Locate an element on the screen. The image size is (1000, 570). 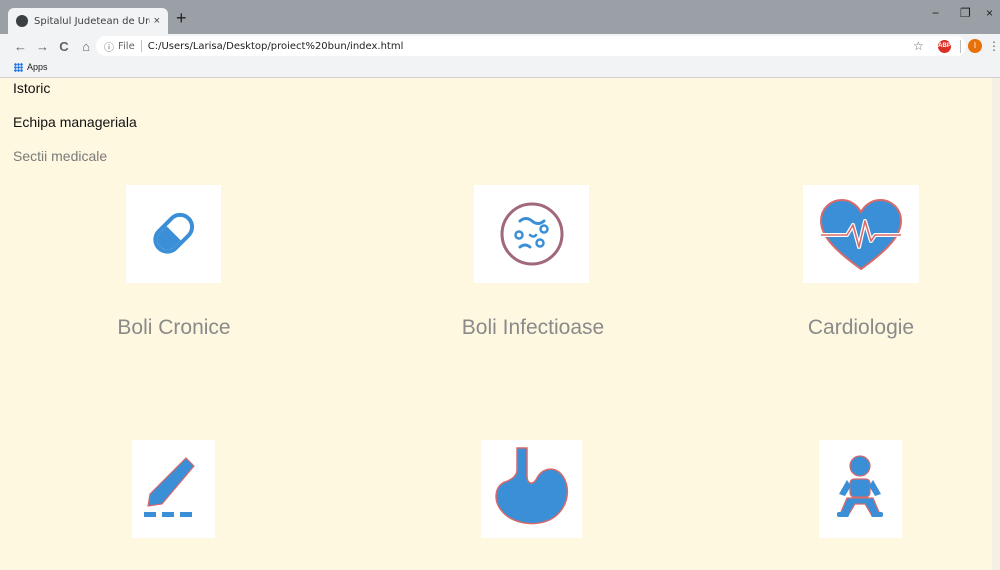
cardiologie-card is located at coordinates (861, 234).